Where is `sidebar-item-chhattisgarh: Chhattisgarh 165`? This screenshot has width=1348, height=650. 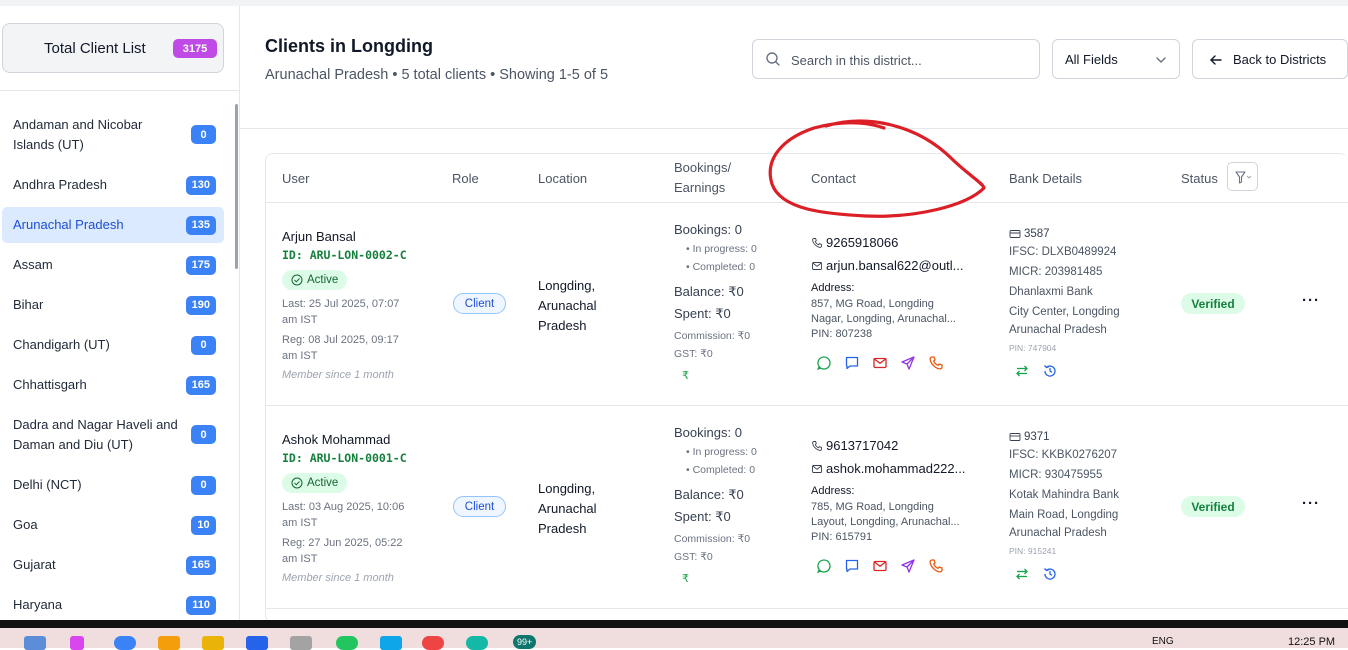 sidebar-item-chhattisgarh: Chhattisgarh 165 is located at coordinates (113, 385).